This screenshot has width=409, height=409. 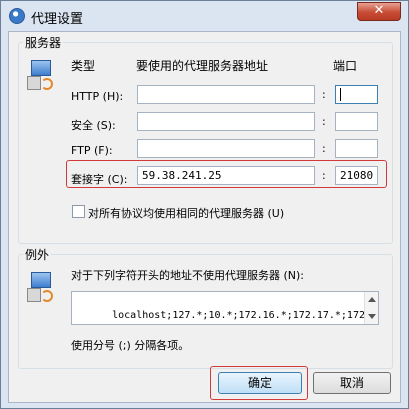 What do you see at coordinates (130, 345) in the screenshot?
I see `exceptions-hint: 使用分号 (;) 分隔各项。` at bounding box center [130, 345].